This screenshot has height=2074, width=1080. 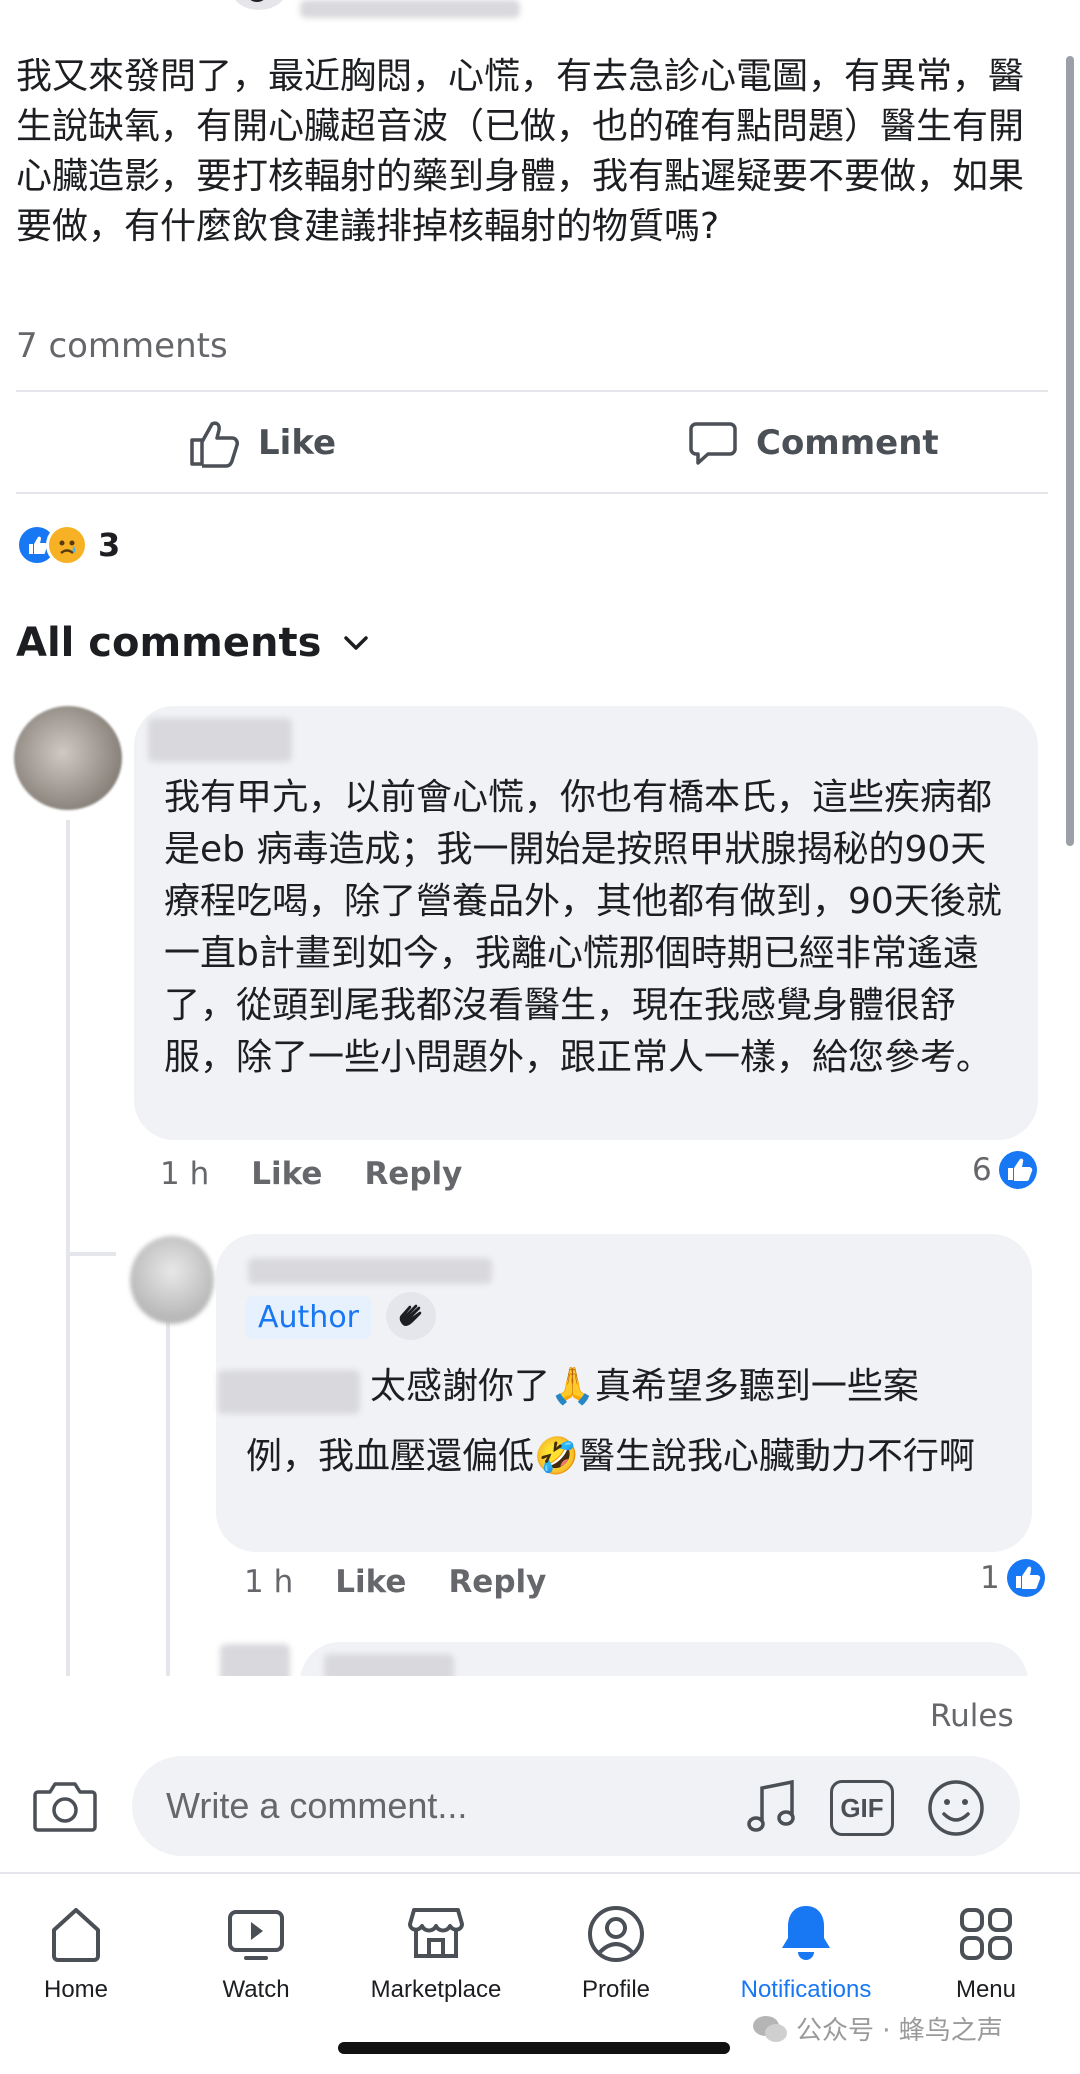 What do you see at coordinates (169, 643) in the screenshot?
I see `comments-sort-label: All comments` at bounding box center [169, 643].